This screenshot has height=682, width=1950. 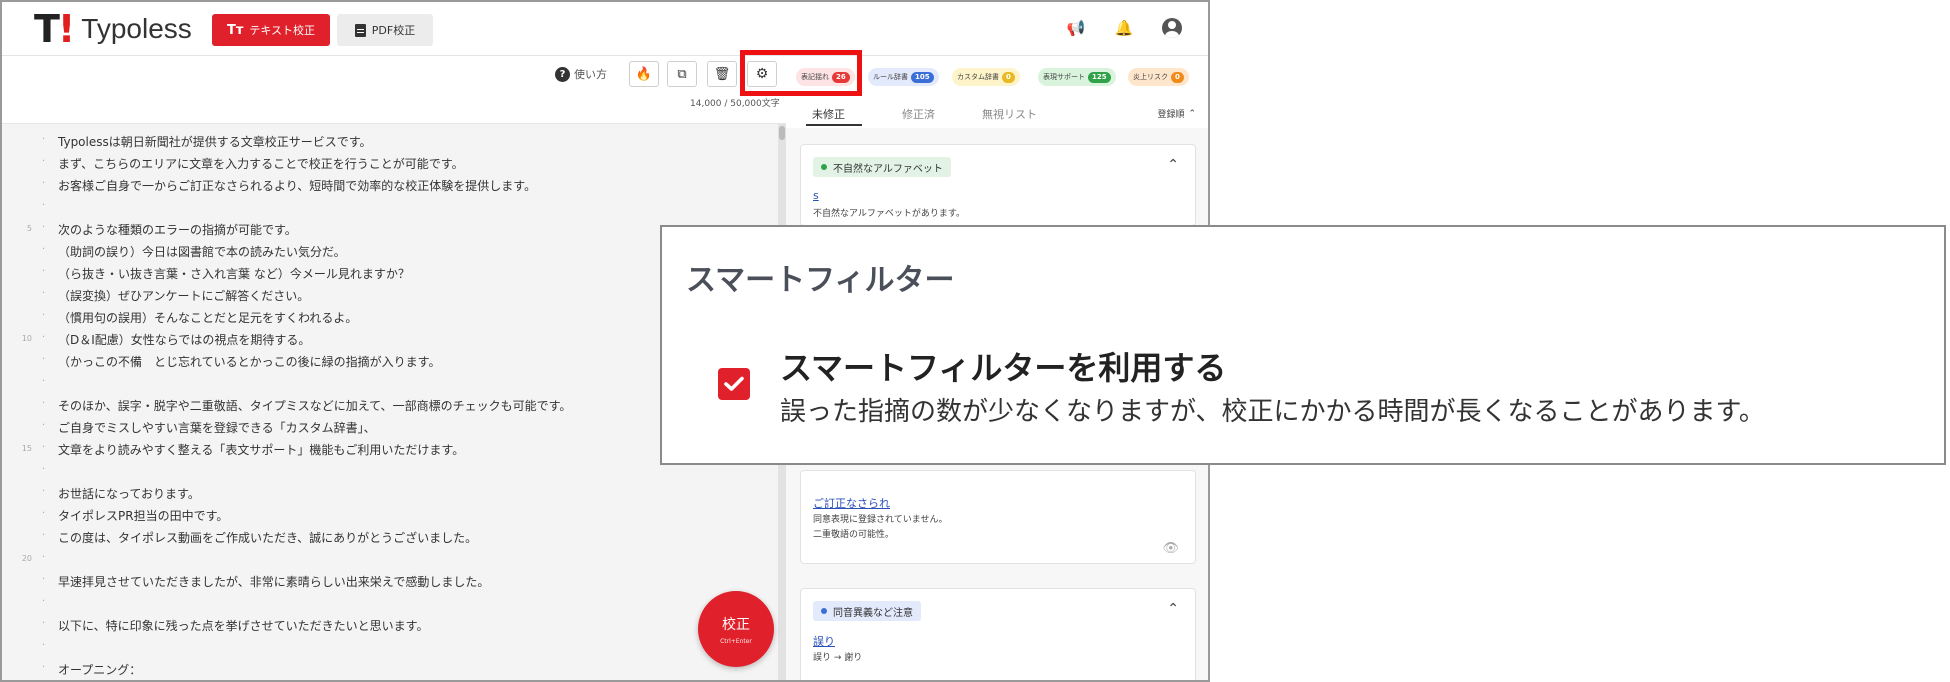 I want to click on line-text: （助詞の誤り）今日は図書館で本の読みたい気分だ。, so click(x=202, y=252).